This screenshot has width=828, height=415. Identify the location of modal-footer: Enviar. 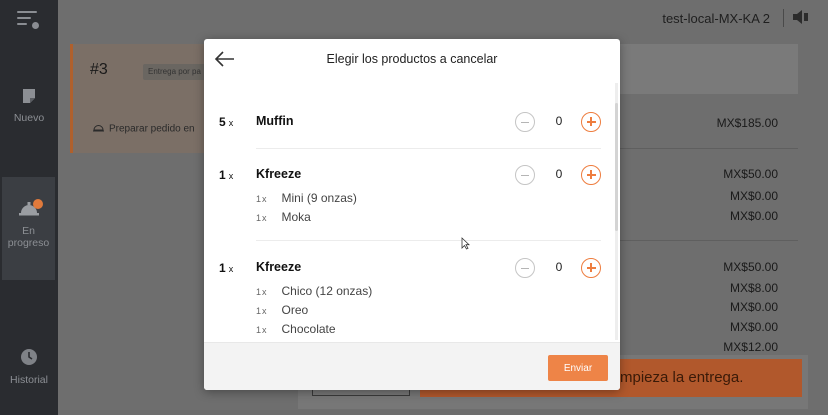
(412, 366).